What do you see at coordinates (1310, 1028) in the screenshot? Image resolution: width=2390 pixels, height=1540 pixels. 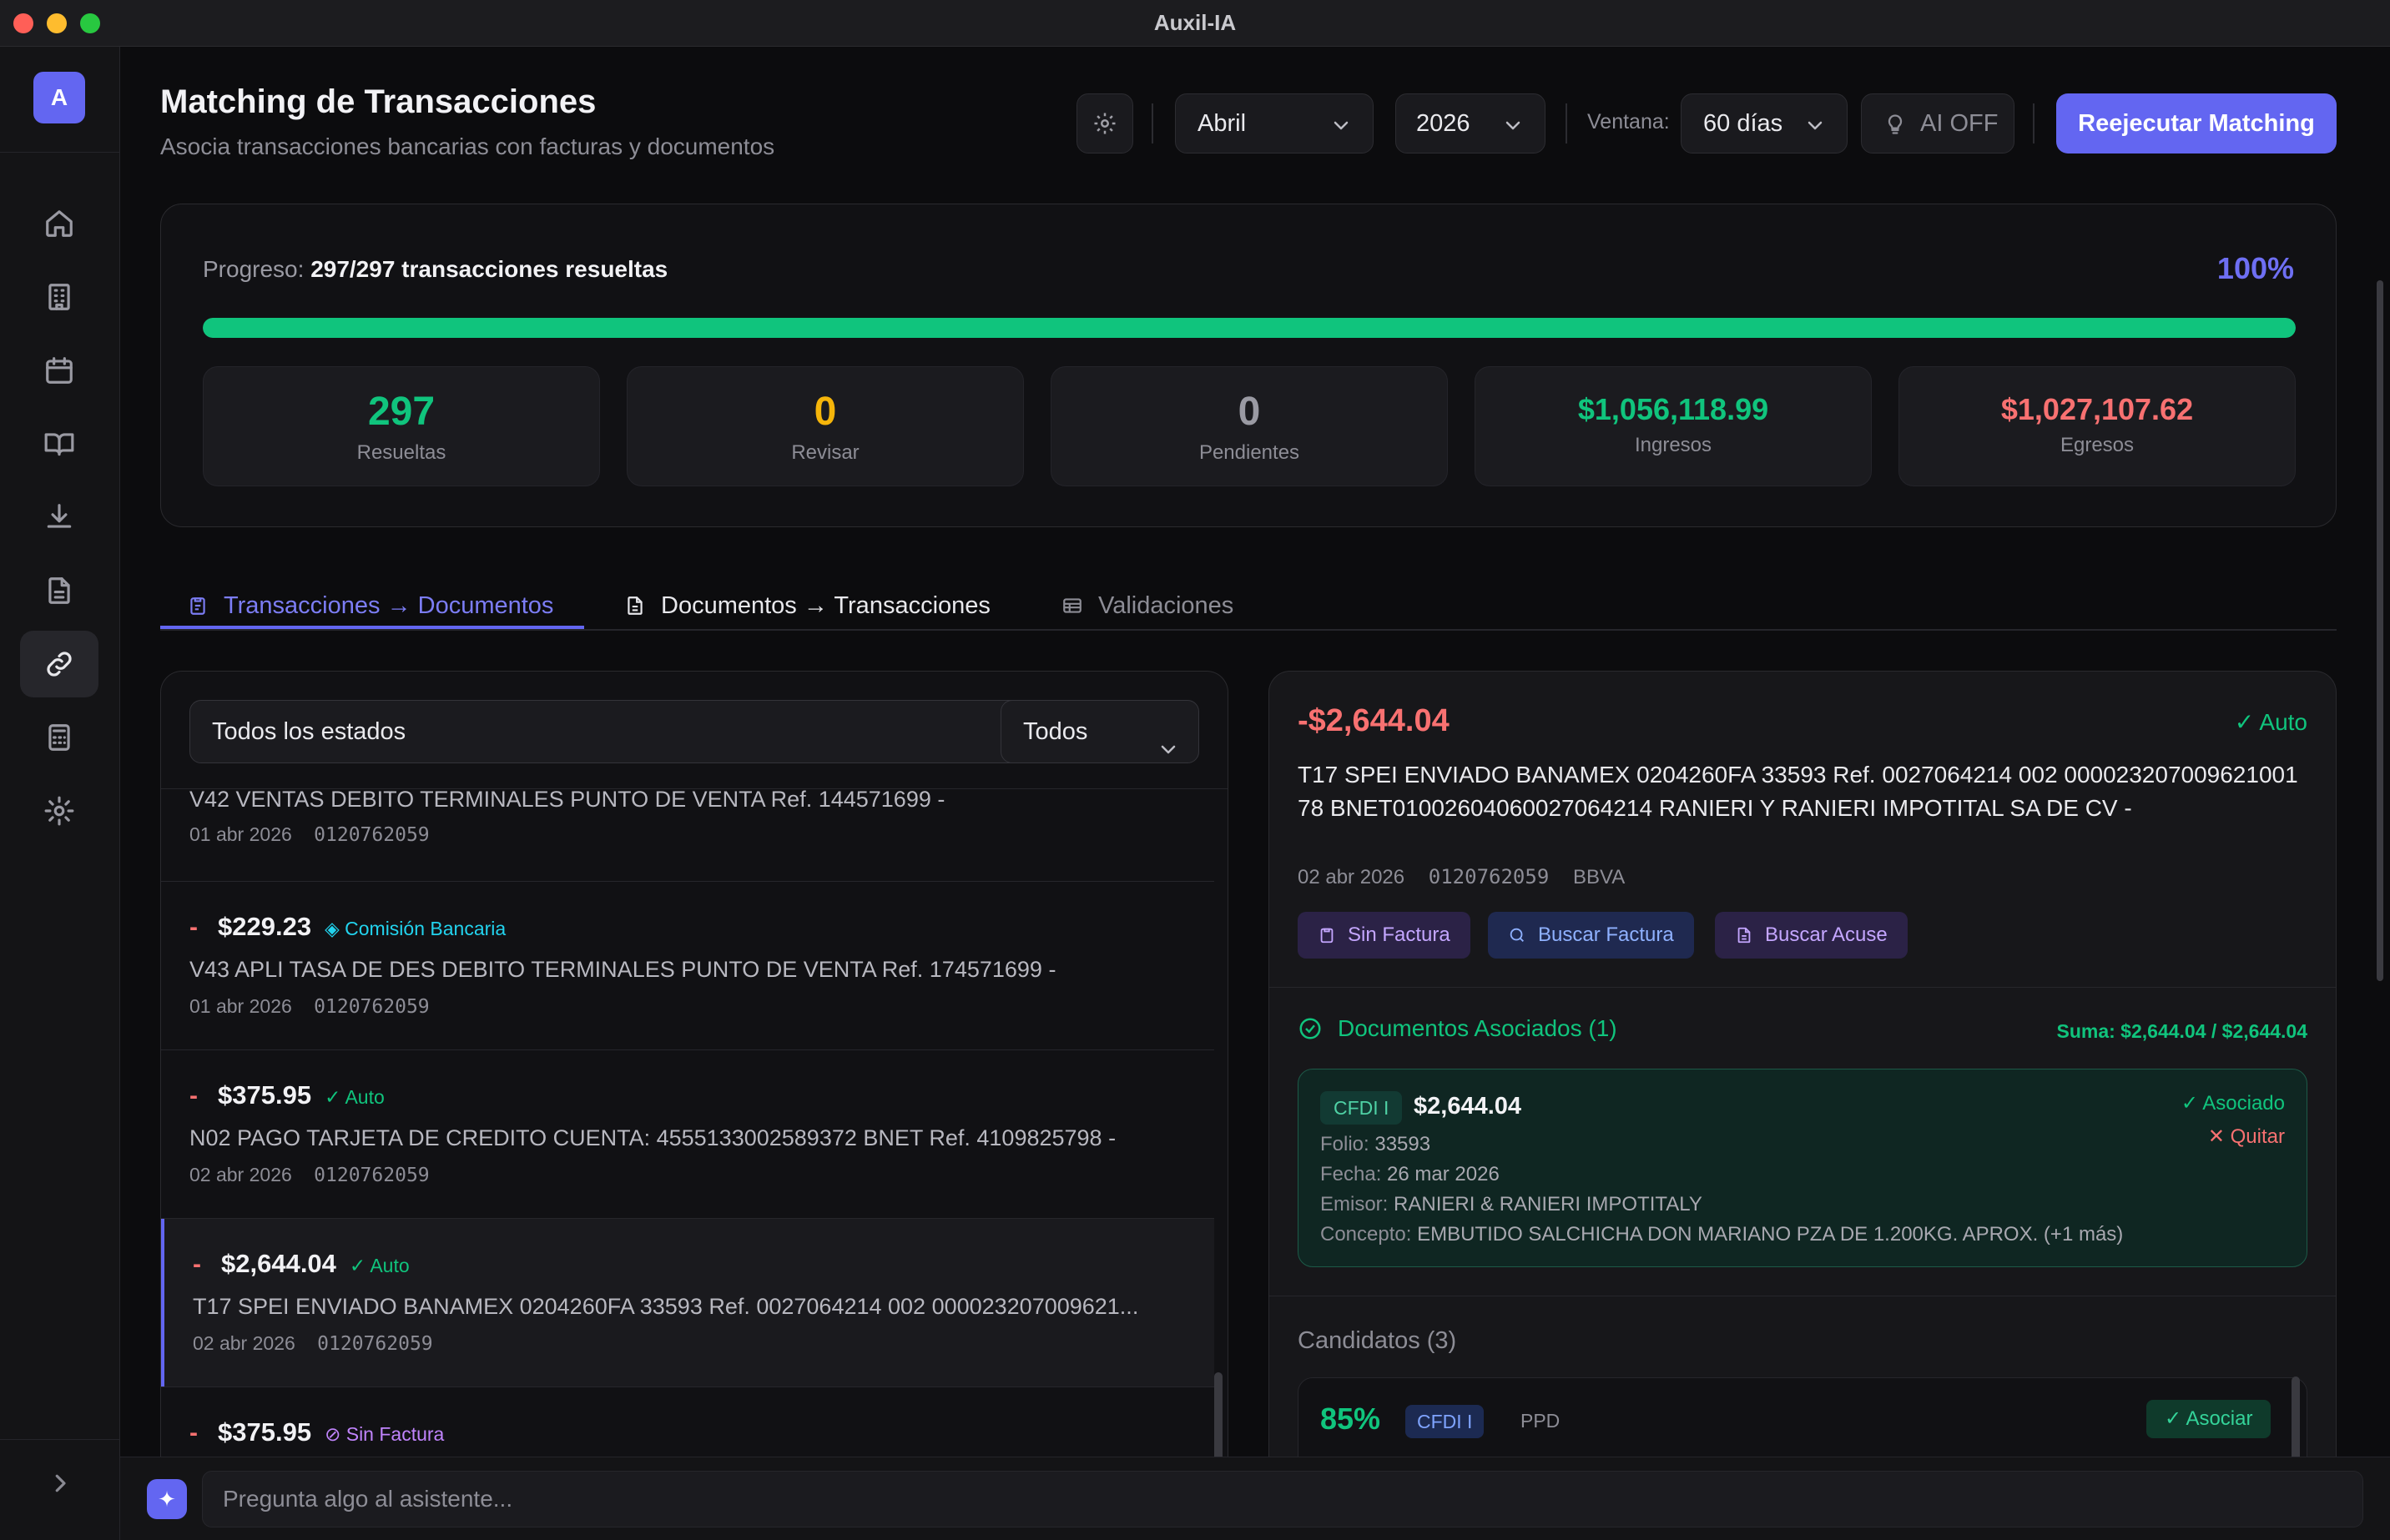 I see `check-circle-icon` at bounding box center [1310, 1028].